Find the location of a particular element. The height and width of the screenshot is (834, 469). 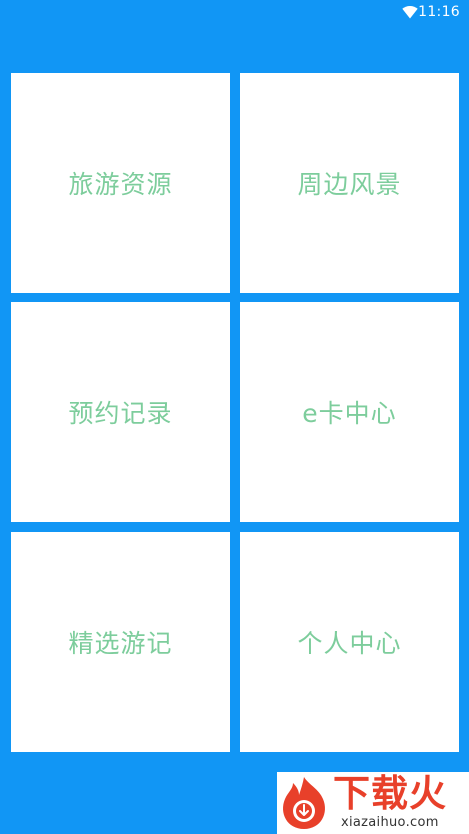

tile-nearby-scenery: 周边风景 is located at coordinates (349, 183).